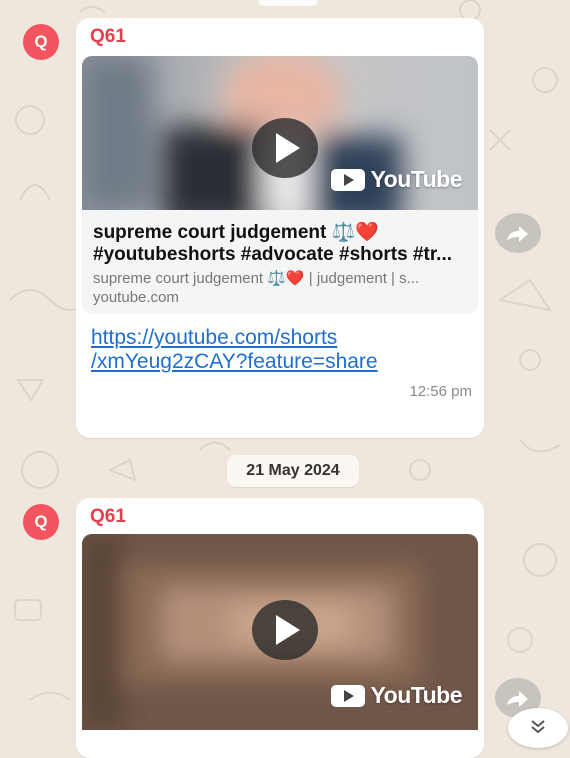  I want to click on link-preview-title-line1: supreme court judgement ⚖️❤️, so click(236, 232).